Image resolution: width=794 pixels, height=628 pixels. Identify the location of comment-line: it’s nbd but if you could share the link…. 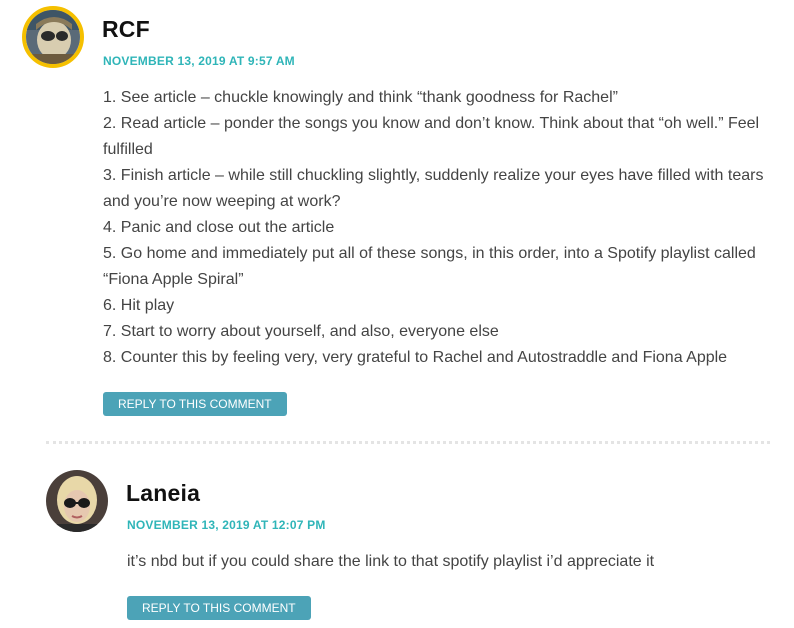
(391, 561).